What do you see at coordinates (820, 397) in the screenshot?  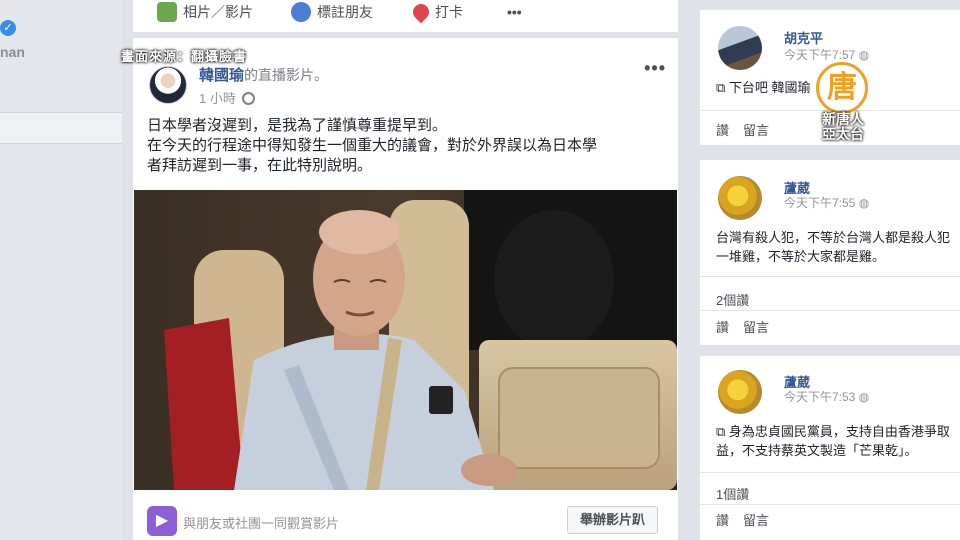 I see `comment-time-text: 今天下午7:53` at bounding box center [820, 397].